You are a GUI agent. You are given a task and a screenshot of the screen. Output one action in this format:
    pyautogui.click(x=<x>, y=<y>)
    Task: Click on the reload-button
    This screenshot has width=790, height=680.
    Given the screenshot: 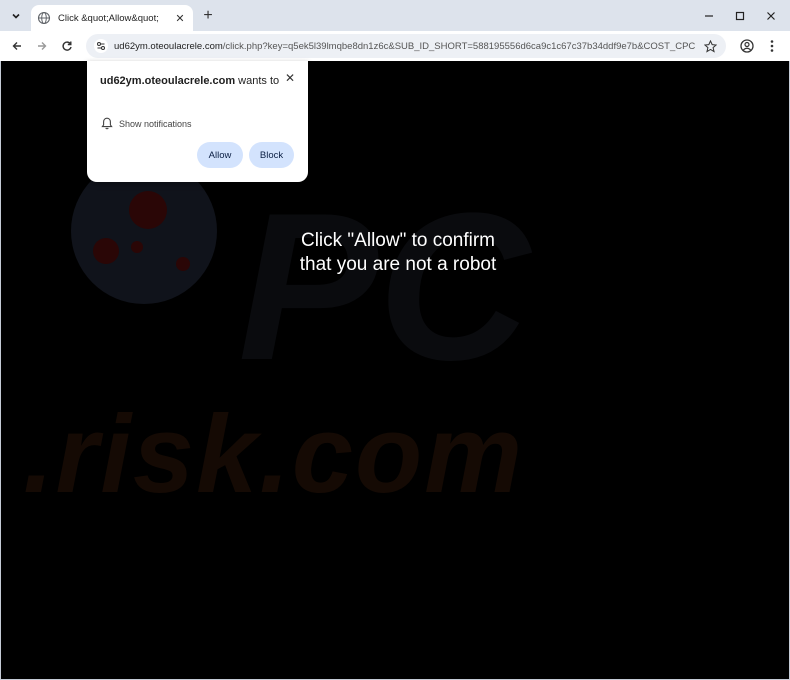 What is the action you would take?
    pyautogui.click(x=67, y=46)
    